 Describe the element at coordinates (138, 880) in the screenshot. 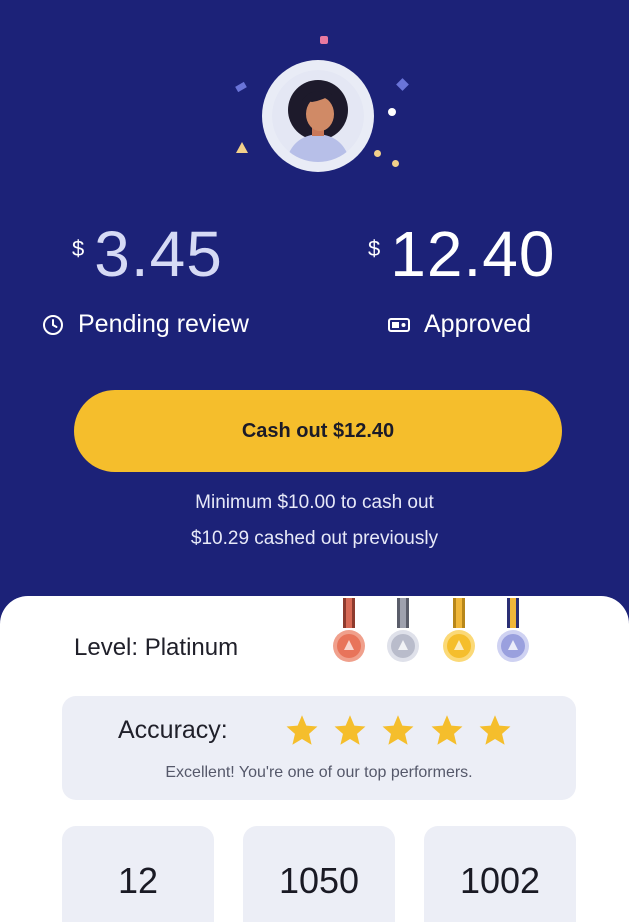

I see `stat-value: 12` at that location.